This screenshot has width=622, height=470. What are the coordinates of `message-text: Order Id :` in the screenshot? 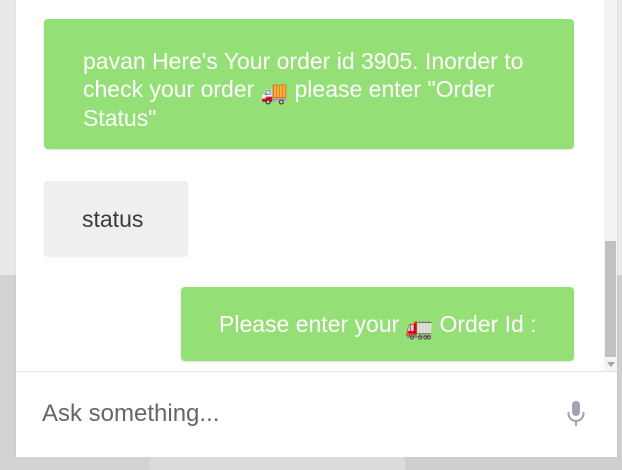 It's located at (488, 324).